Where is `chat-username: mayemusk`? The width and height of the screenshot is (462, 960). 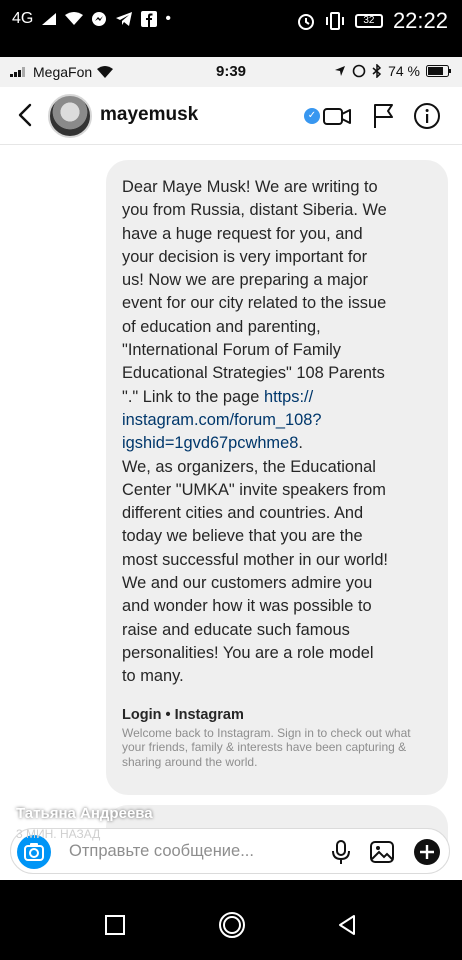 chat-username: mayemusk is located at coordinates (149, 115).